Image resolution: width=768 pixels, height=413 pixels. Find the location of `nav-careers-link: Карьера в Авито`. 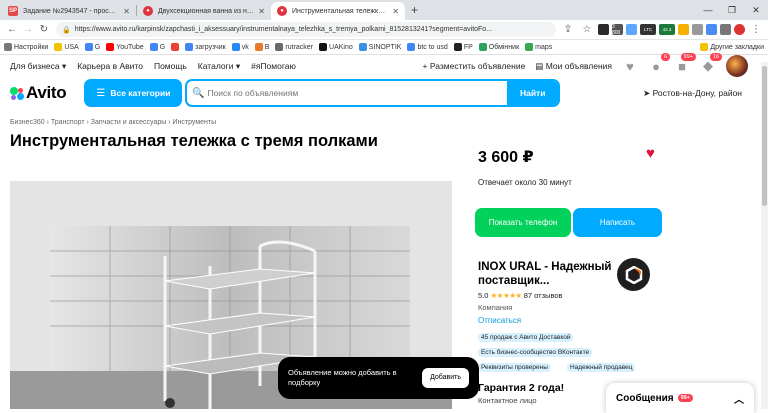

nav-careers-link: Карьера в Авито is located at coordinates (110, 66).